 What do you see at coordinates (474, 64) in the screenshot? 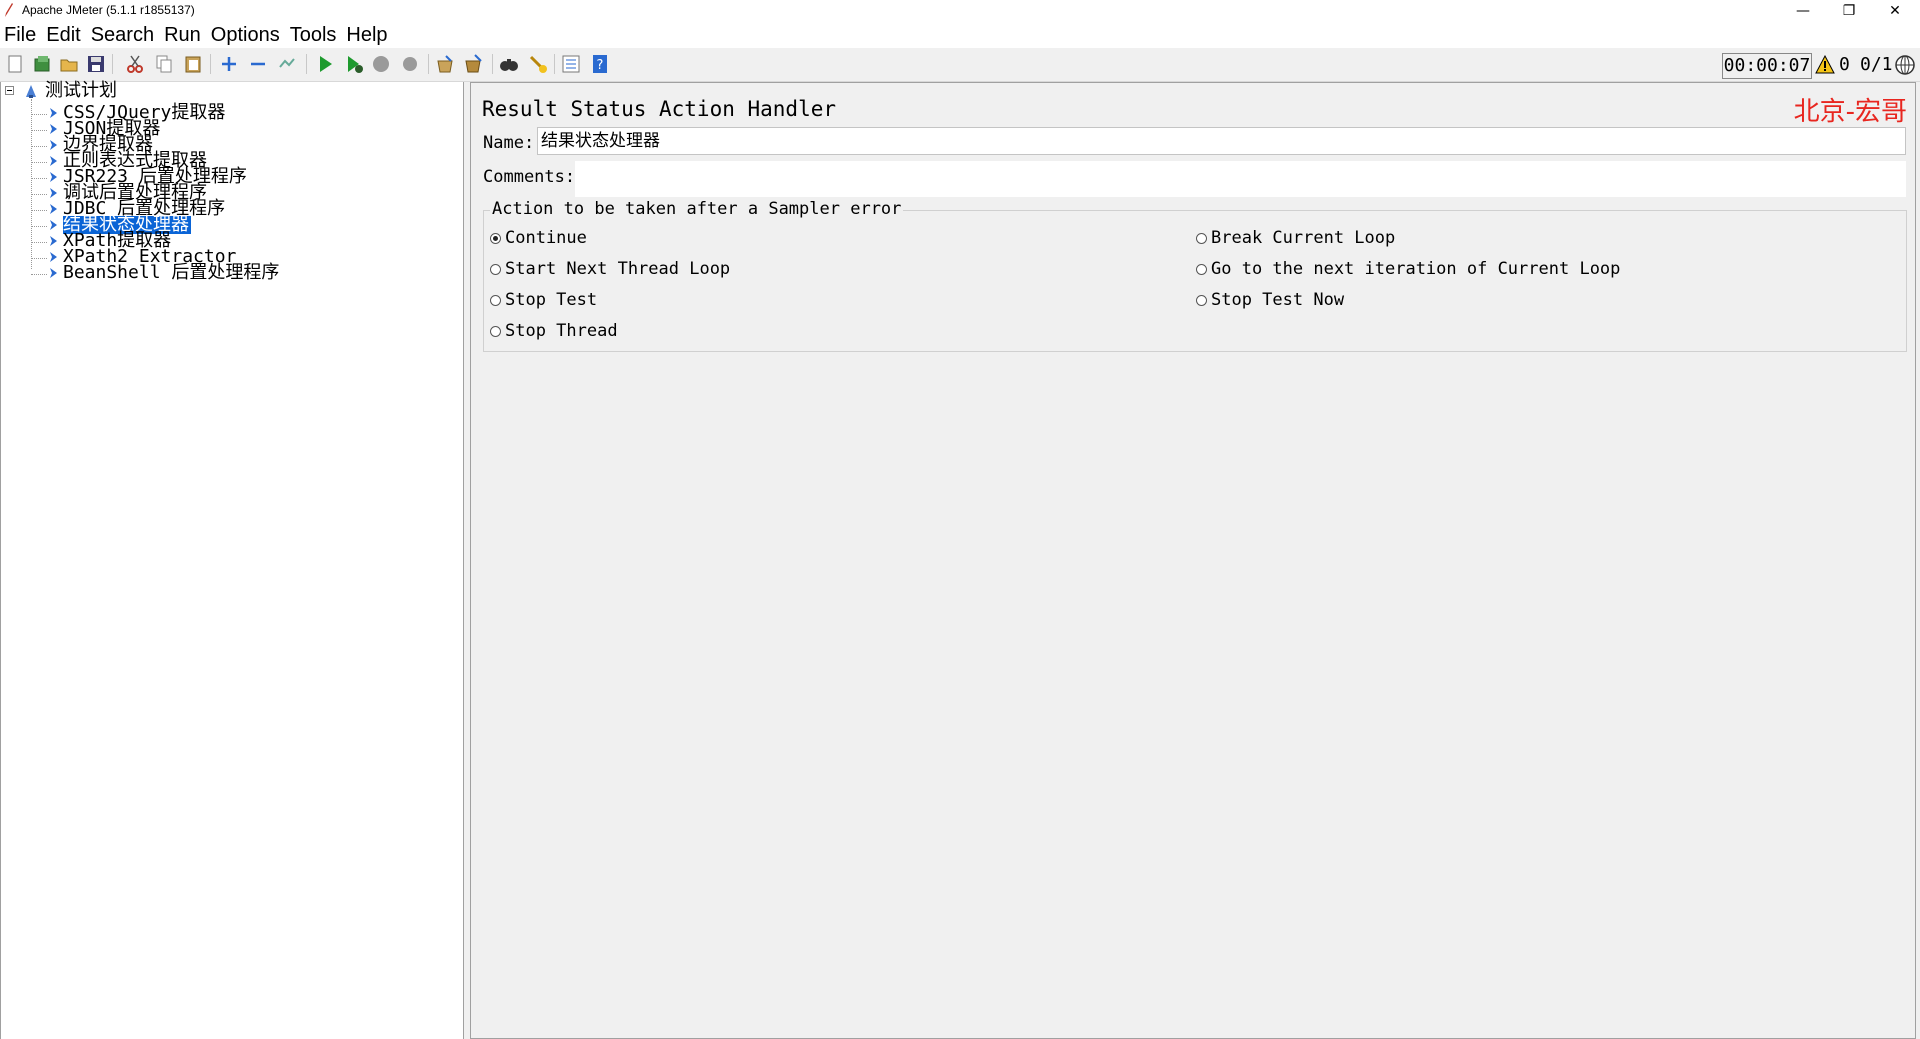
I see `clear-all-icon` at bounding box center [474, 64].